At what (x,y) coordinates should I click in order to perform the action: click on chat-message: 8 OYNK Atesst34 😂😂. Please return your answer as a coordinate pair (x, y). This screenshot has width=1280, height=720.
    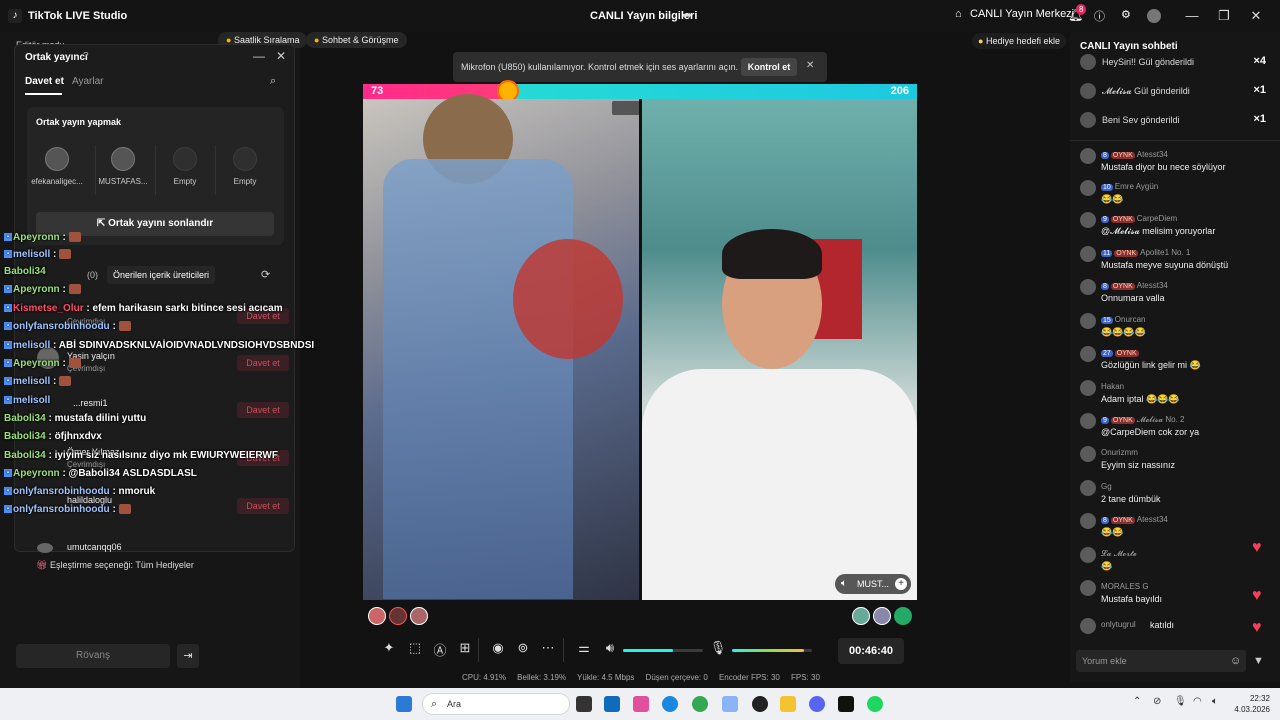
    Looking at the image, I should click on (1175, 528).